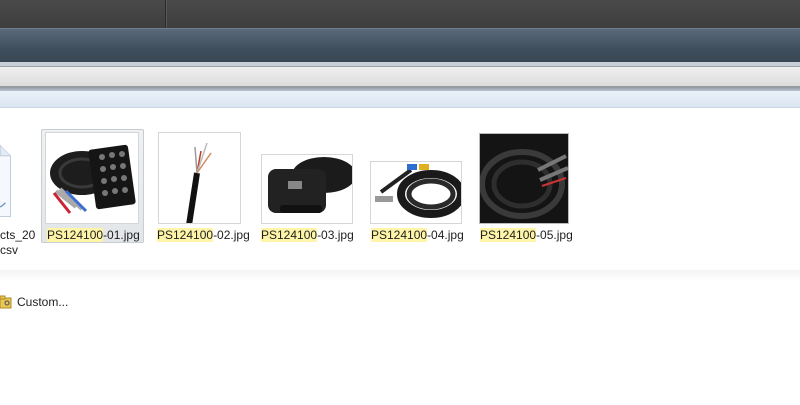 The image size is (800, 405). Describe the element at coordinates (335, 235) in the screenshot. I see `file-name-rest: -03.jpg` at that location.